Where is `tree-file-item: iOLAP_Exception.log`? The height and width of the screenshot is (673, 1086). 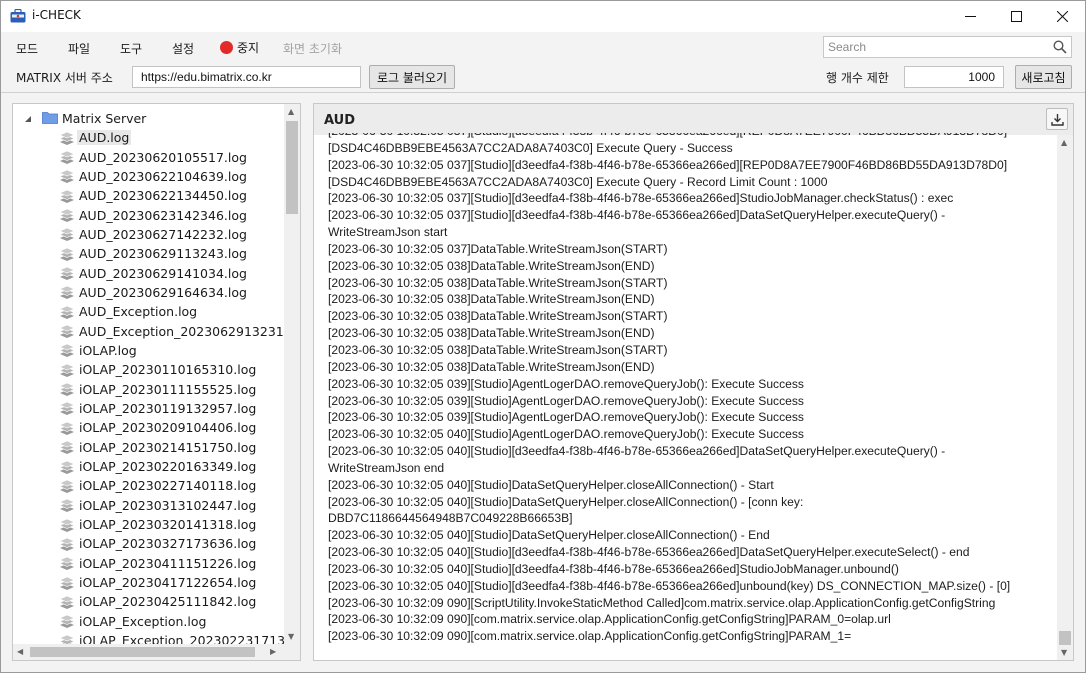
tree-file-item: iOLAP_Exception.log is located at coordinates (149, 621).